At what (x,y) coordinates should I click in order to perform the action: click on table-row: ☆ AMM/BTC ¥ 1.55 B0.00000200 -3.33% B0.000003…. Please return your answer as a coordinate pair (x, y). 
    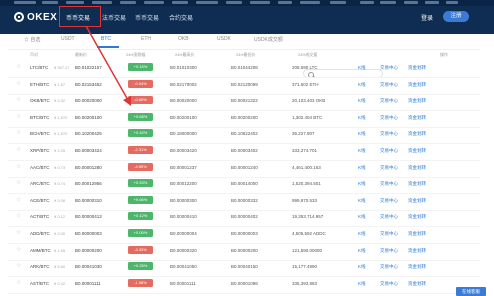
    Looking at the image, I should click on (244, 252).